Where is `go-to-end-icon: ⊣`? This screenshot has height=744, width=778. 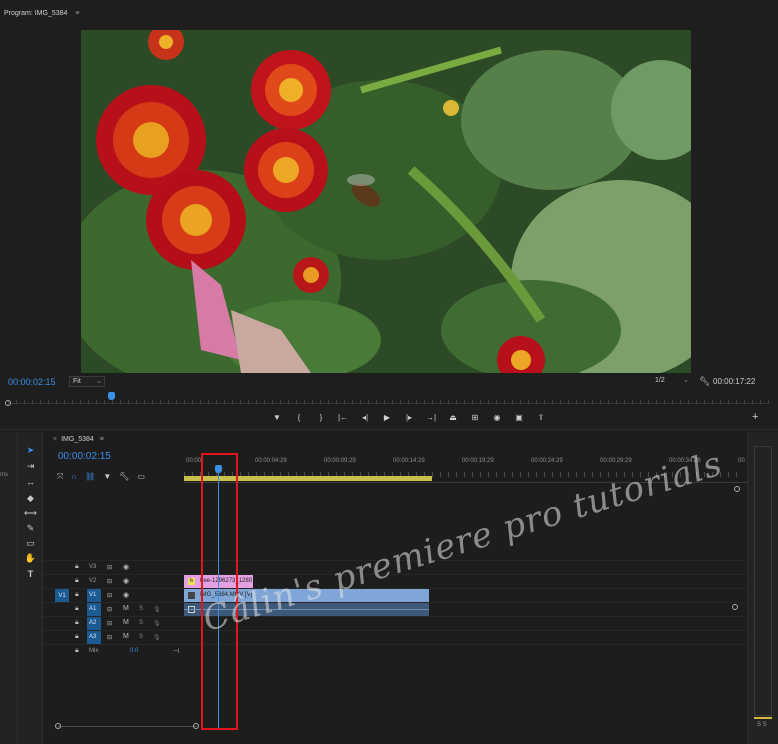 go-to-end-icon: ⊣ is located at coordinates (176, 651).